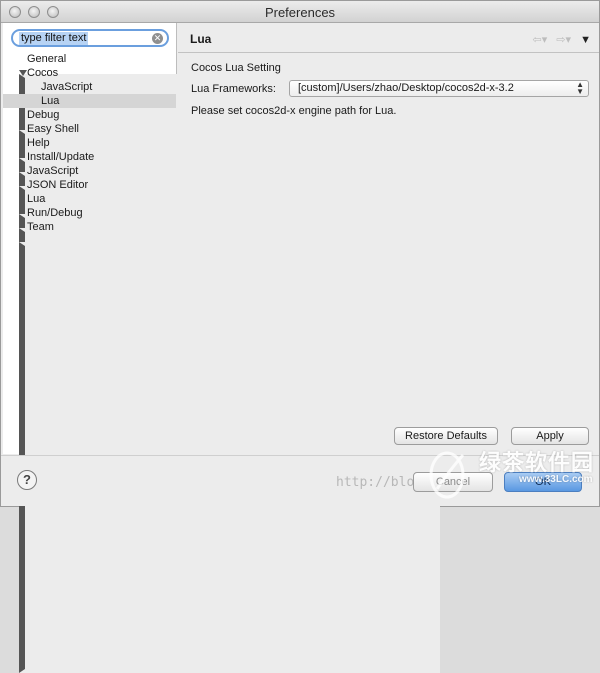 Image resolution: width=600 pixels, height=673 pixels. Describe the element at coordinates (43, 73) in the screenshot. I see `tree-item-label: Cocos` at that location.